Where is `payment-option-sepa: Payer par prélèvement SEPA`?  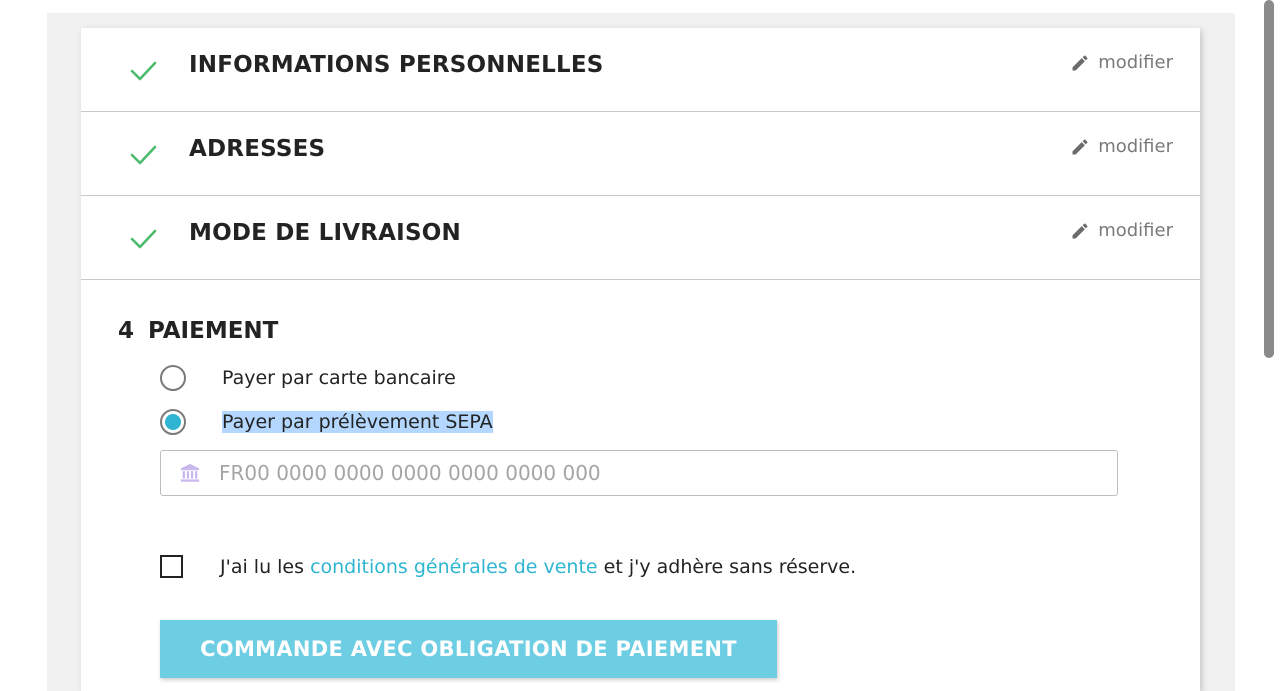 payment-option-sepa: Payer par prélèvement SEPA is located at coordinates (326, 422).